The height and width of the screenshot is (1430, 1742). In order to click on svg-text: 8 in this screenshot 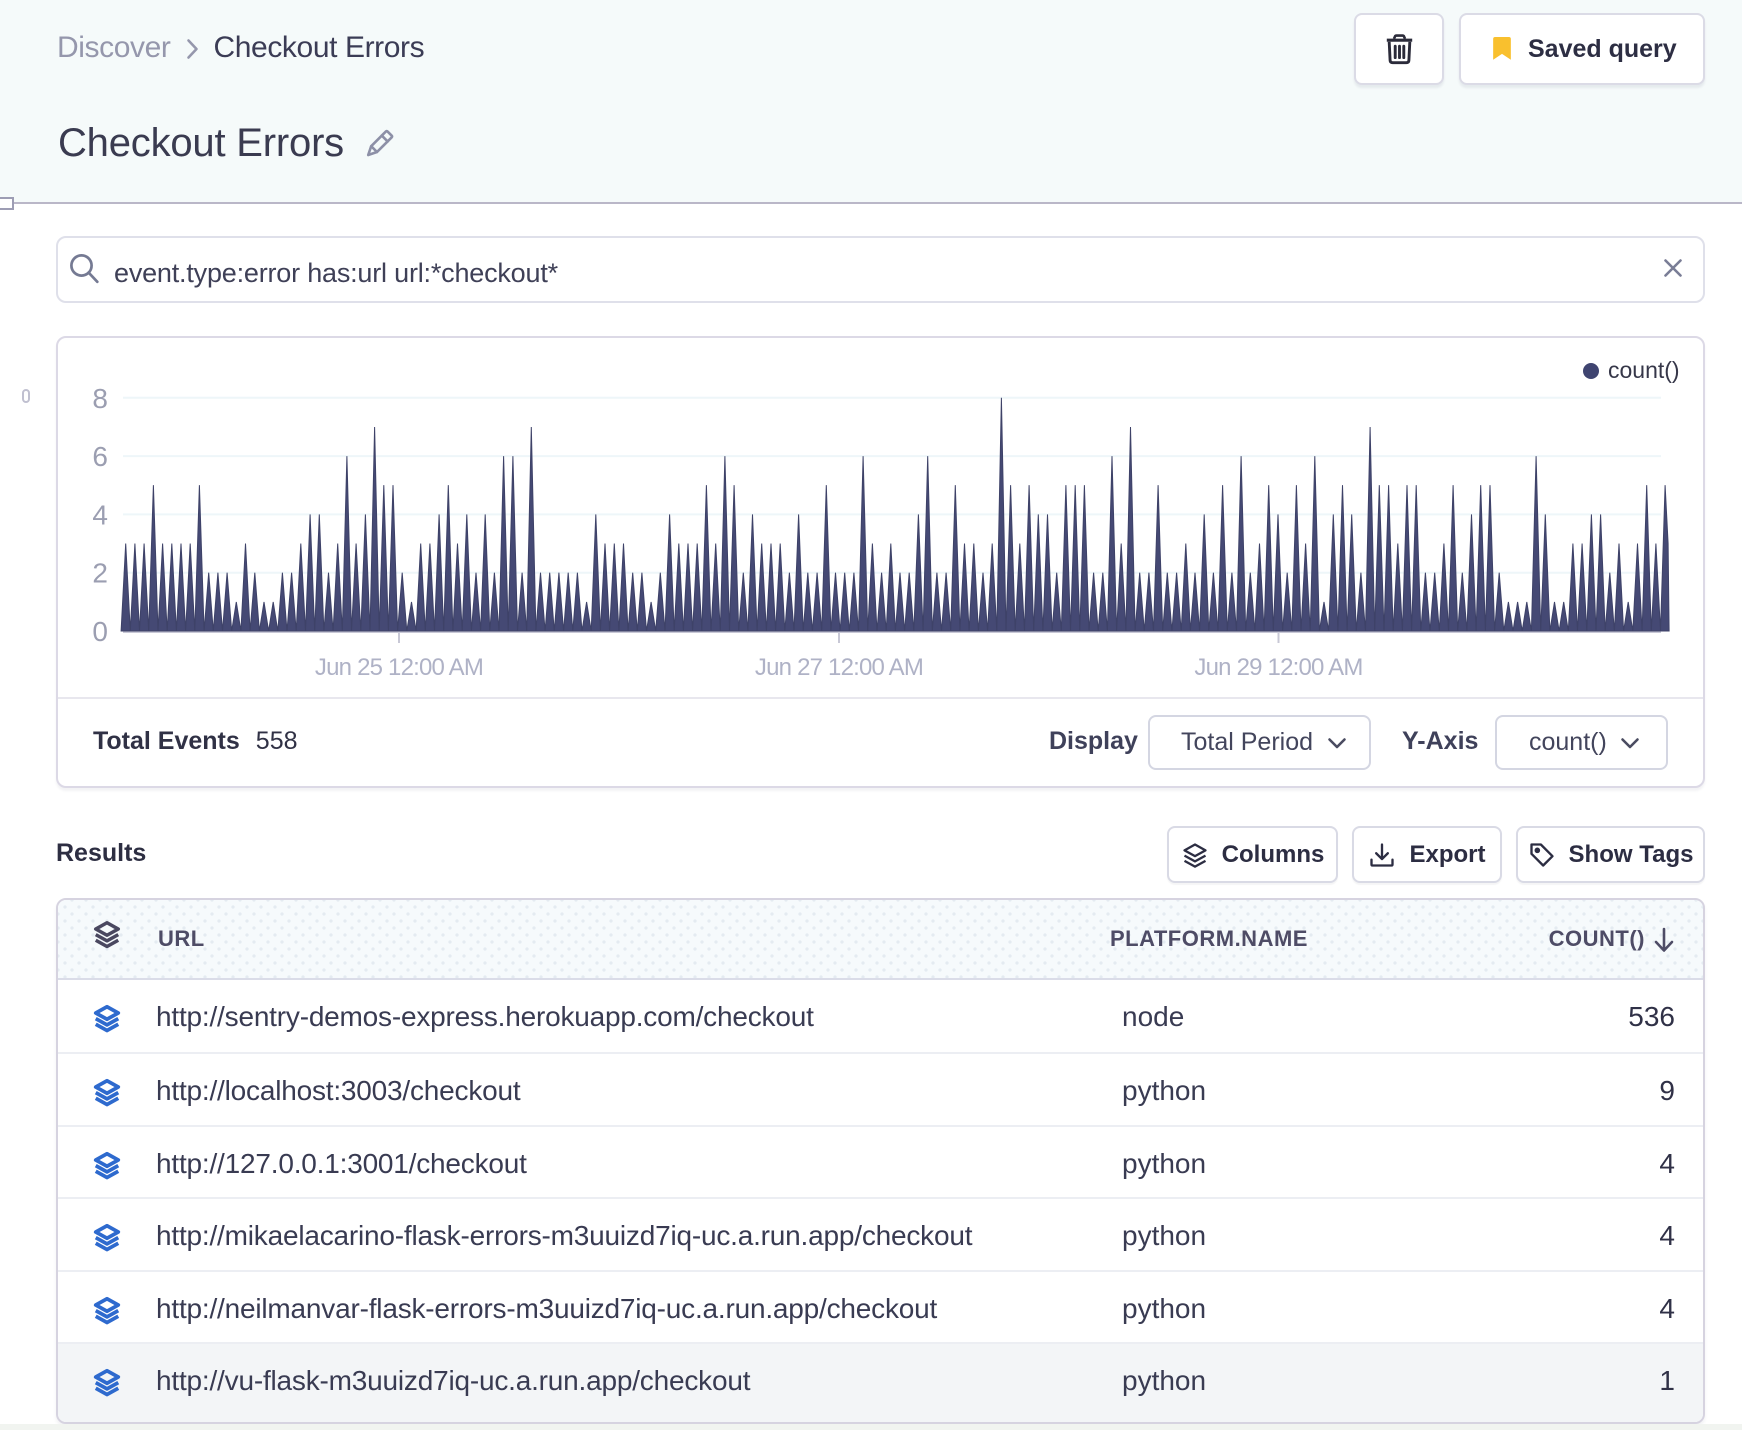, I will do `click(100, 398)`.